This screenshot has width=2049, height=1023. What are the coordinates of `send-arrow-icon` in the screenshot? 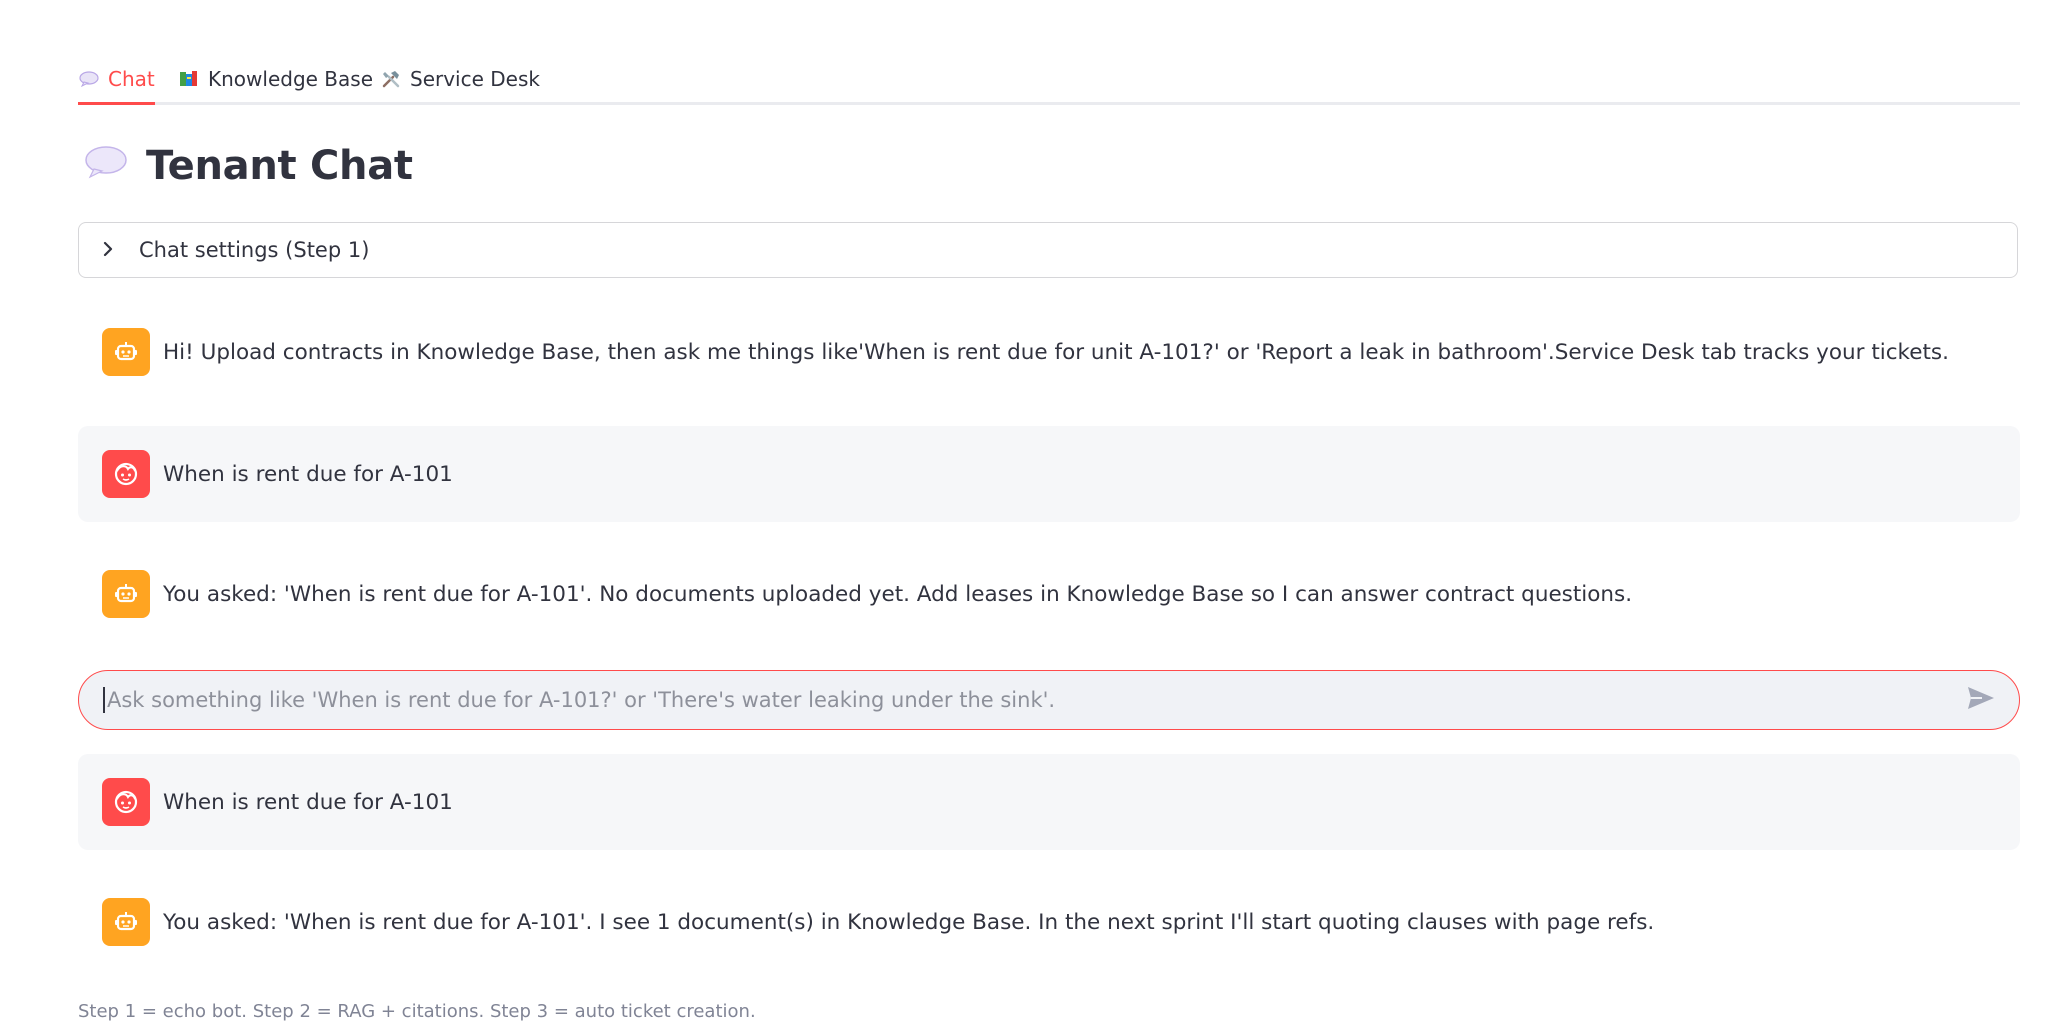 It's located at (1981, 700).